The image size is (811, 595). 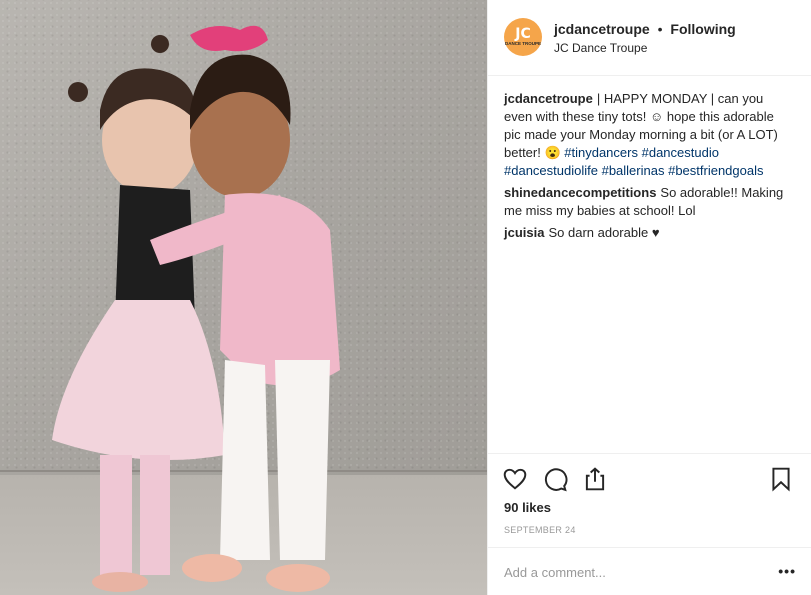 What do you see at coordinates (522, 44) in the screenshot?
I see `avatar-logo-subtext: DANCE TROUPE` at bounding box center [522, 44].